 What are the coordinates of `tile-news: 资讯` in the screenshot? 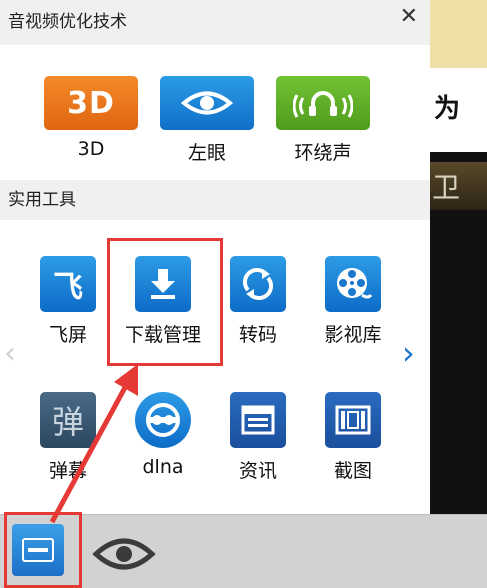 It's located at (258, 437).